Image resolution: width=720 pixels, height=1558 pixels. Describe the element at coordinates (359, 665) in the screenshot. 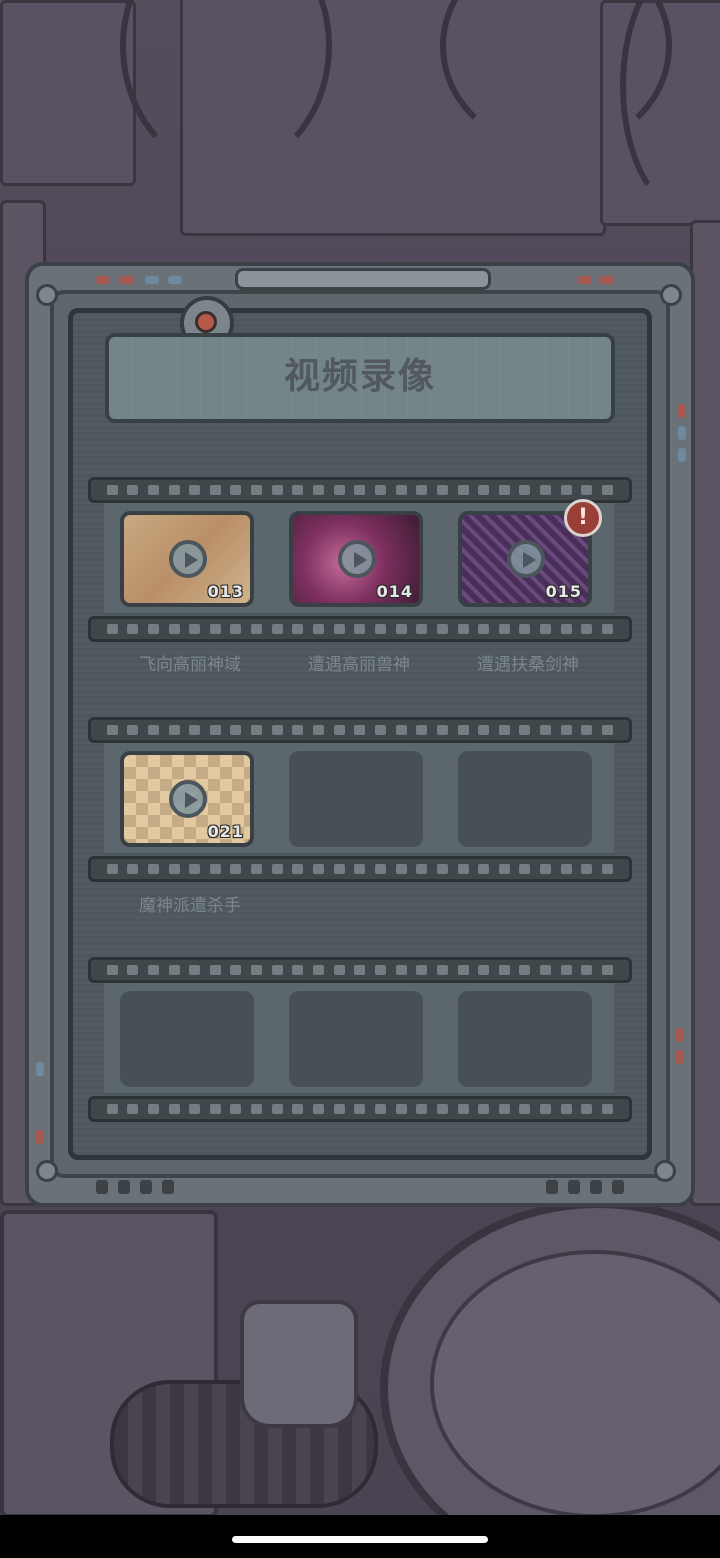

I see `video-caption: 遭遇高丽兽神` at that location.